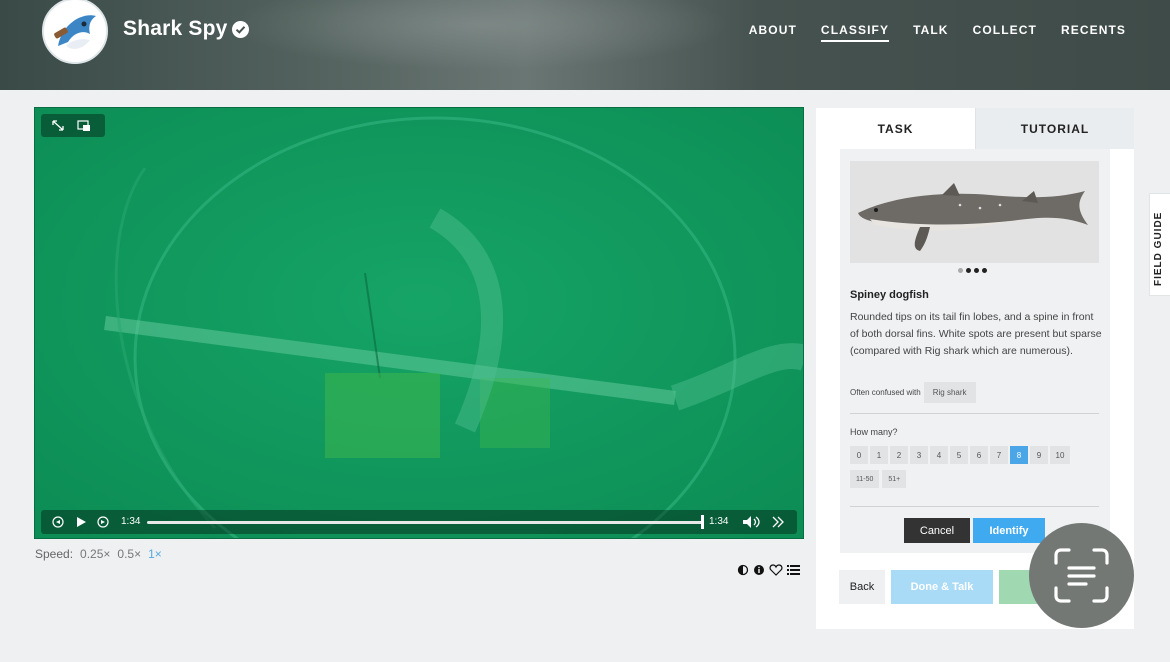 The width and height of the screenshot is (1170, 662). Describe the element at coordinates (778, 522) in the screenshot. I see `skip-forward-icon` at that location.